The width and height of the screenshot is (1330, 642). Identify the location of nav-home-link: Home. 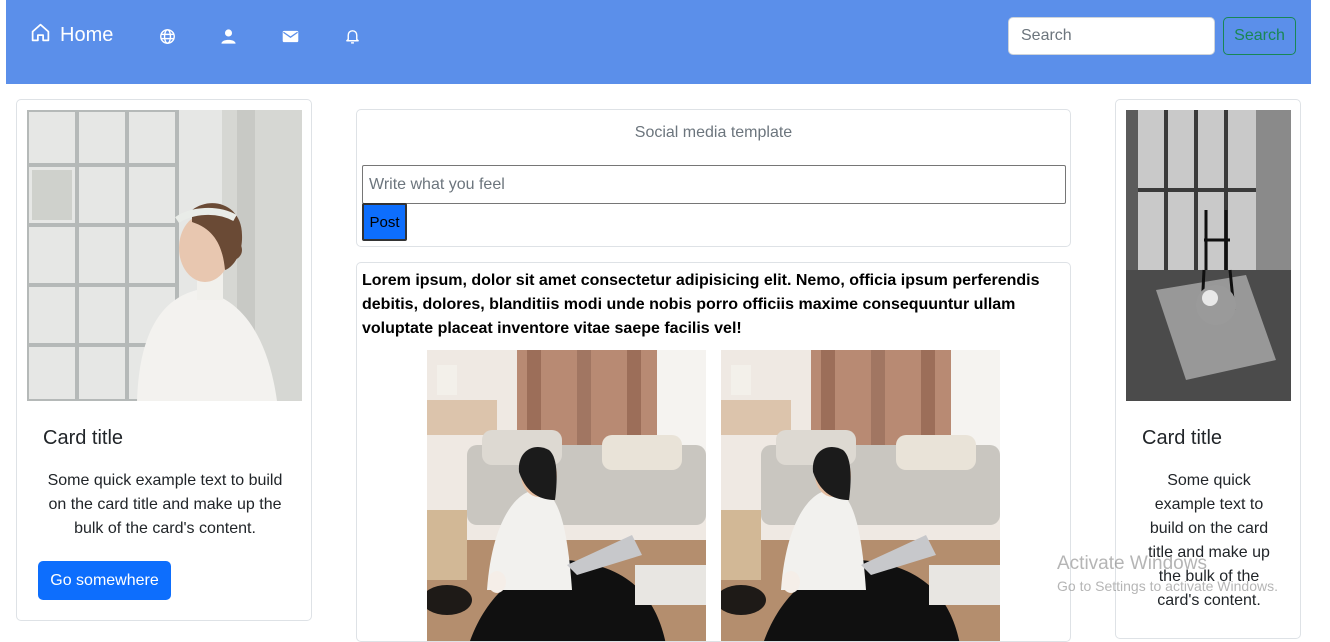
(71, 35).